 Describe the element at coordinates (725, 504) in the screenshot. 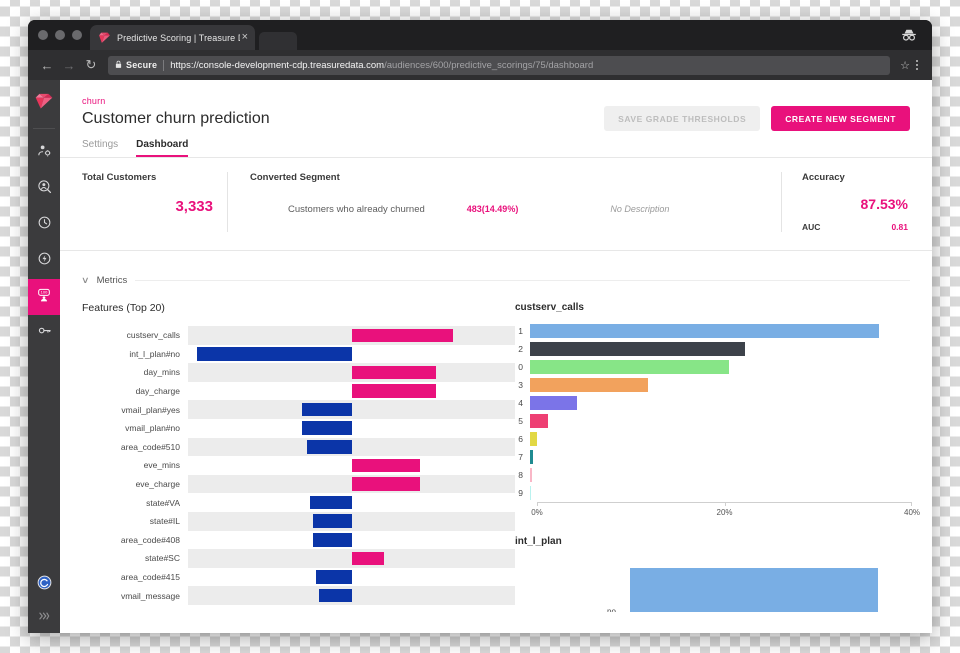

I see `x-axis-mid-tick` at that location.